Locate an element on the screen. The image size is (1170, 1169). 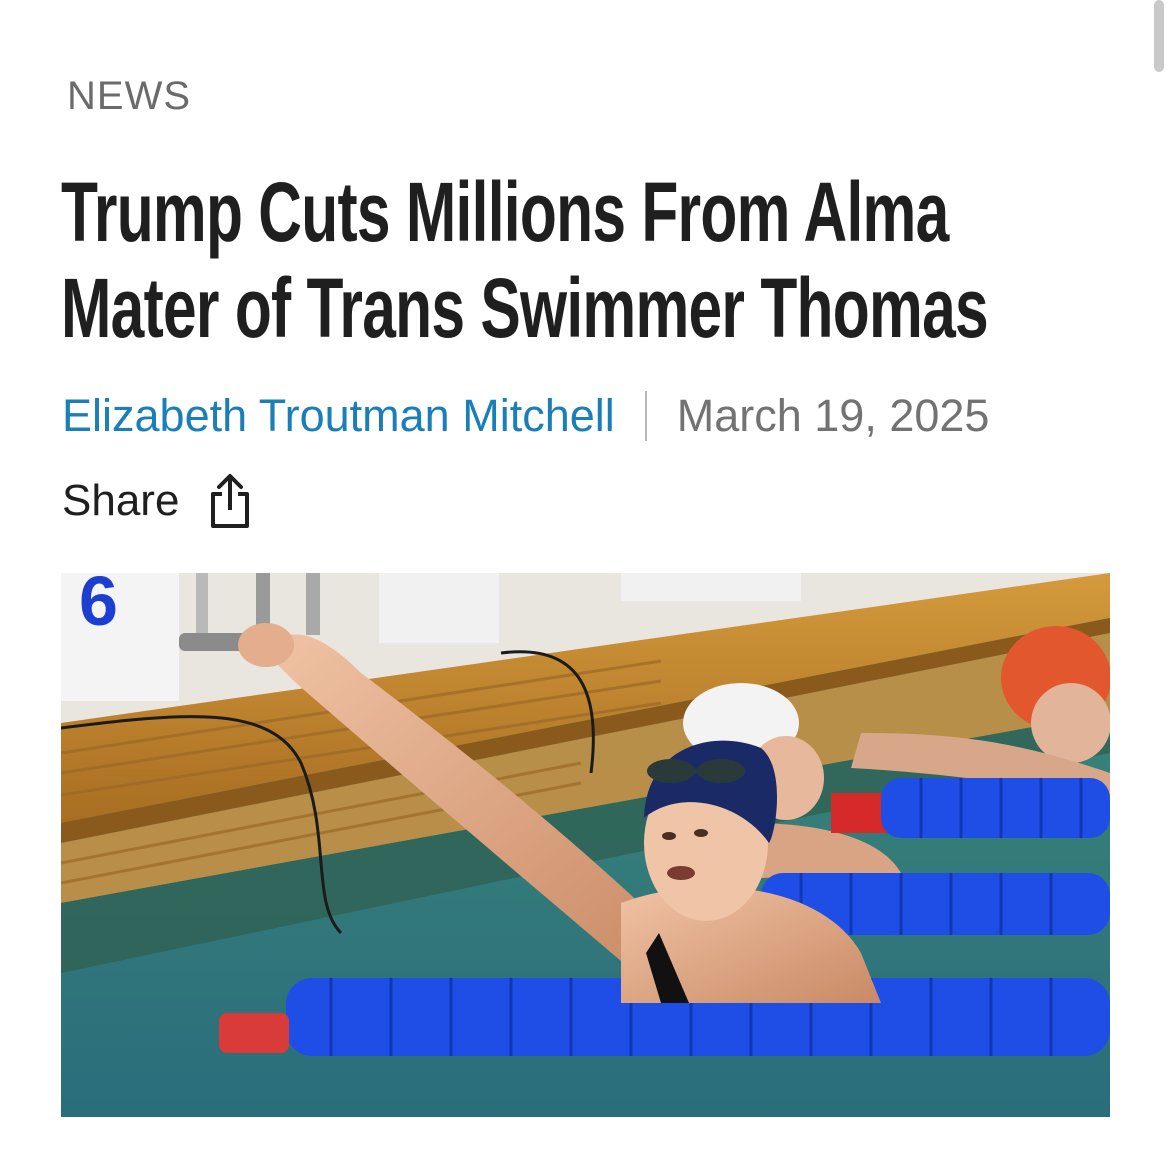
author-link: Elizabeth Troutman Mitchell is located at coordinates (338, 416).